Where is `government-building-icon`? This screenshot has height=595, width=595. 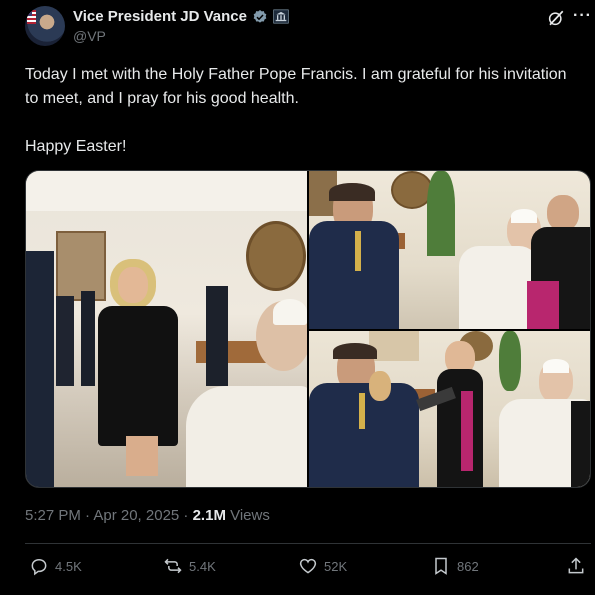 government-building-icon is located at coordinates (281, 16).